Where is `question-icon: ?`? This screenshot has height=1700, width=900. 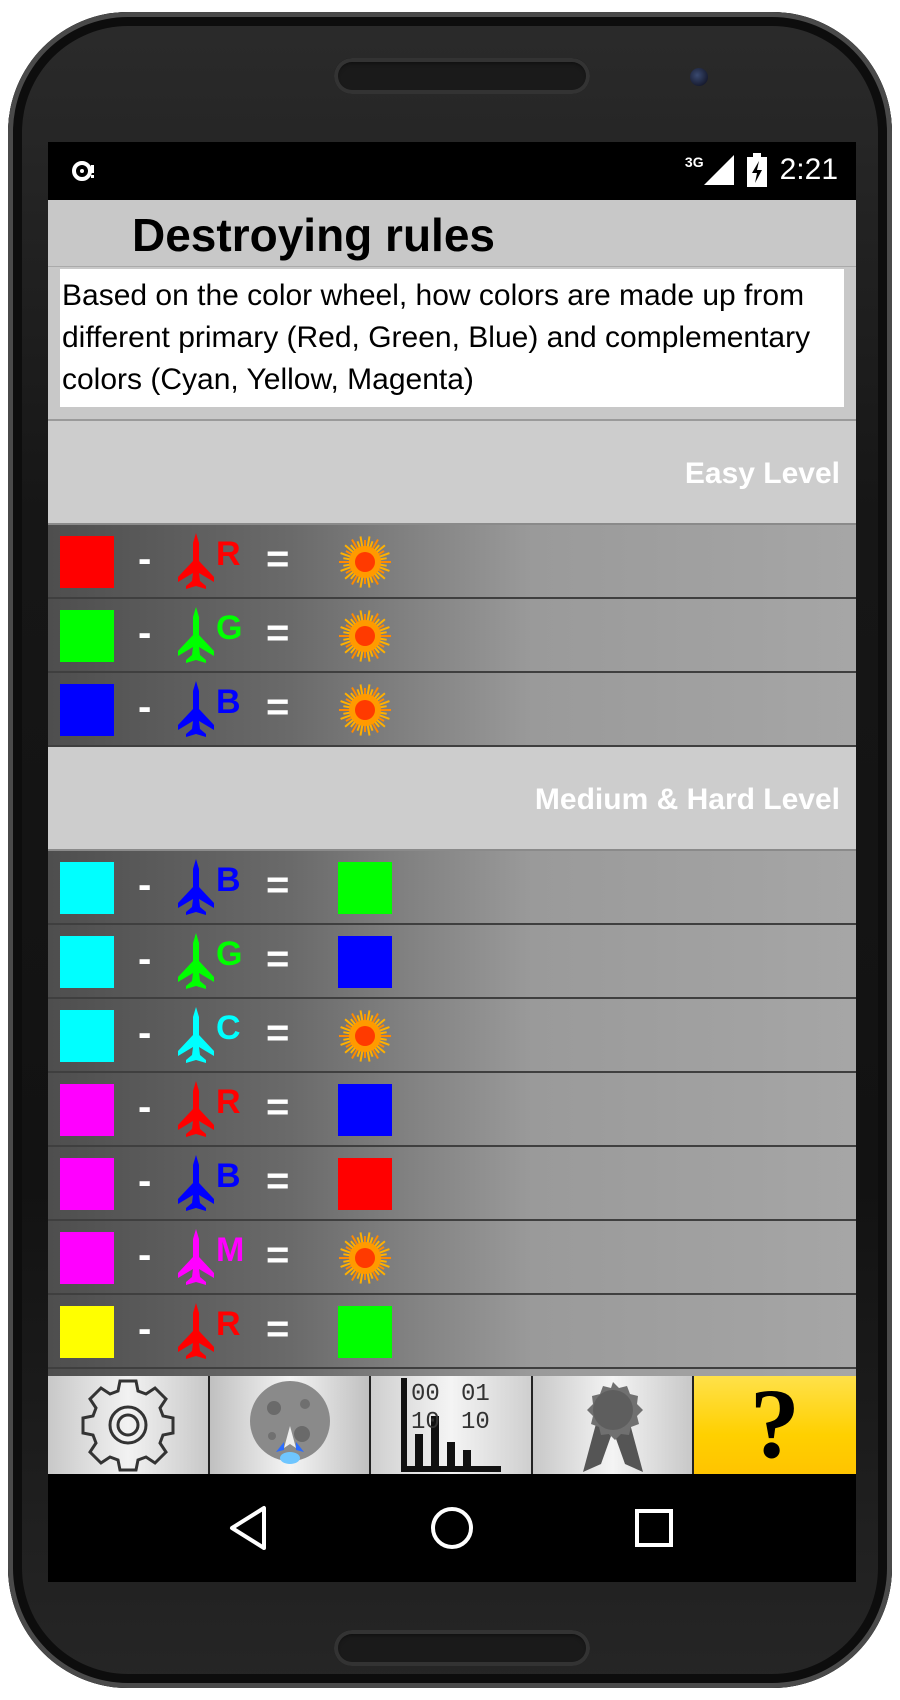
question-icon: ? is located at coordinates (774, 1425).